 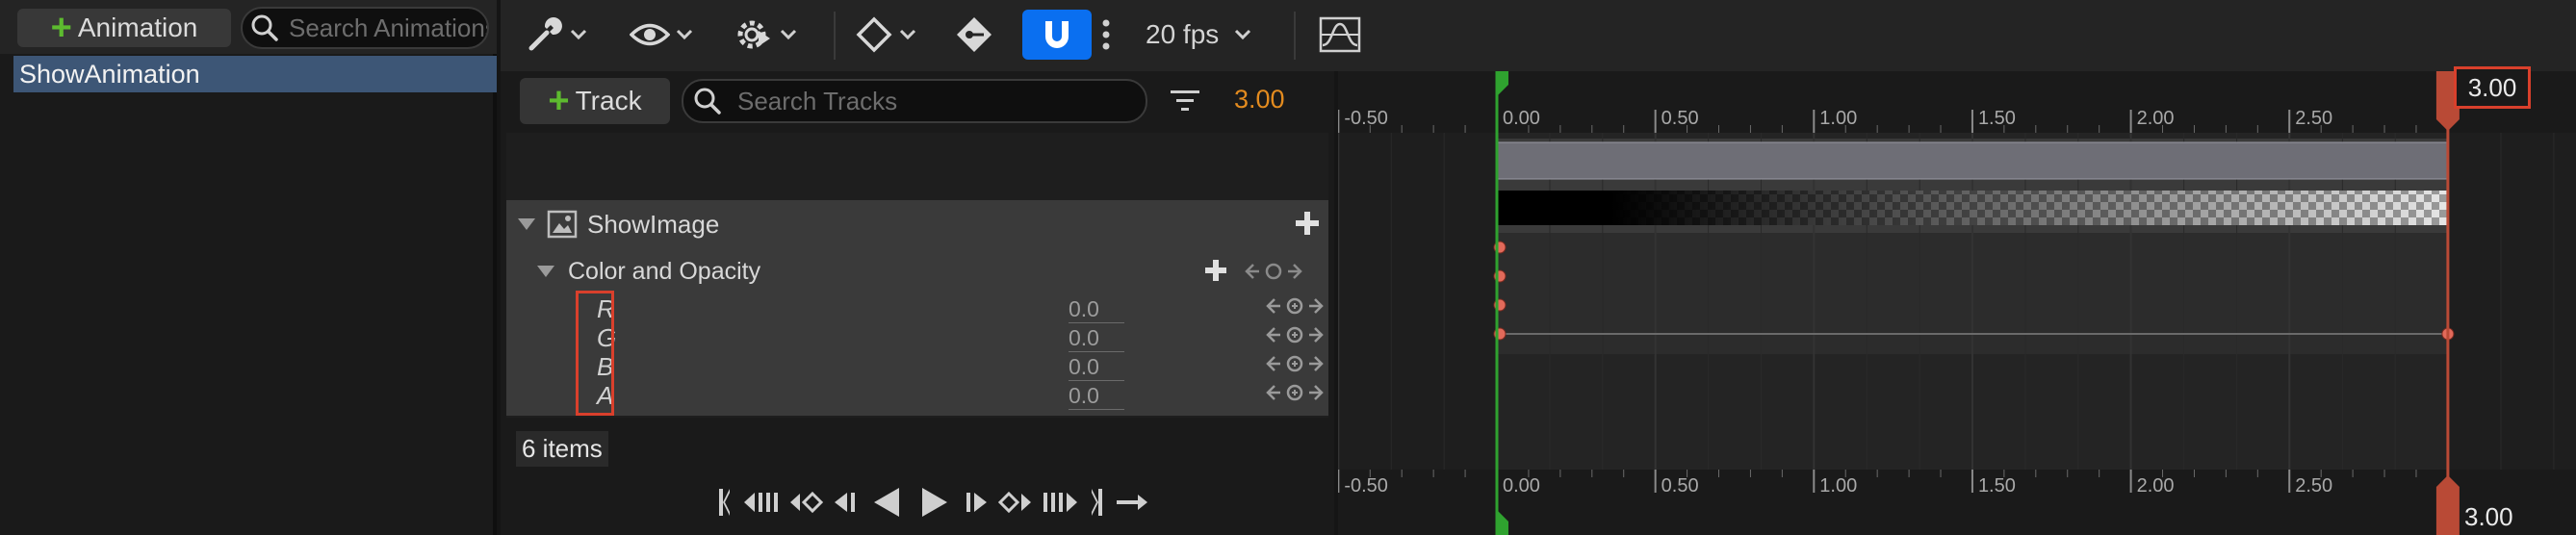 I want to click on track-search-field, so click(x=915, y=101).